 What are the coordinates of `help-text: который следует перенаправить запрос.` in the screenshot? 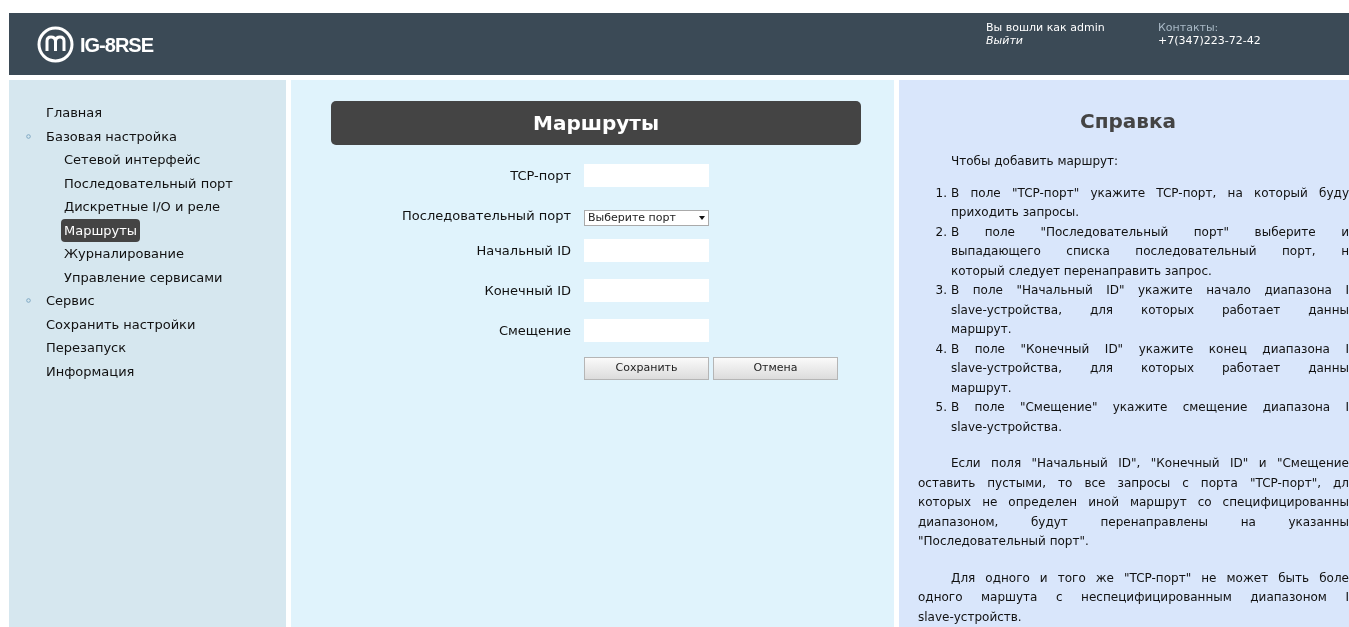 It's located at (1081, 270).